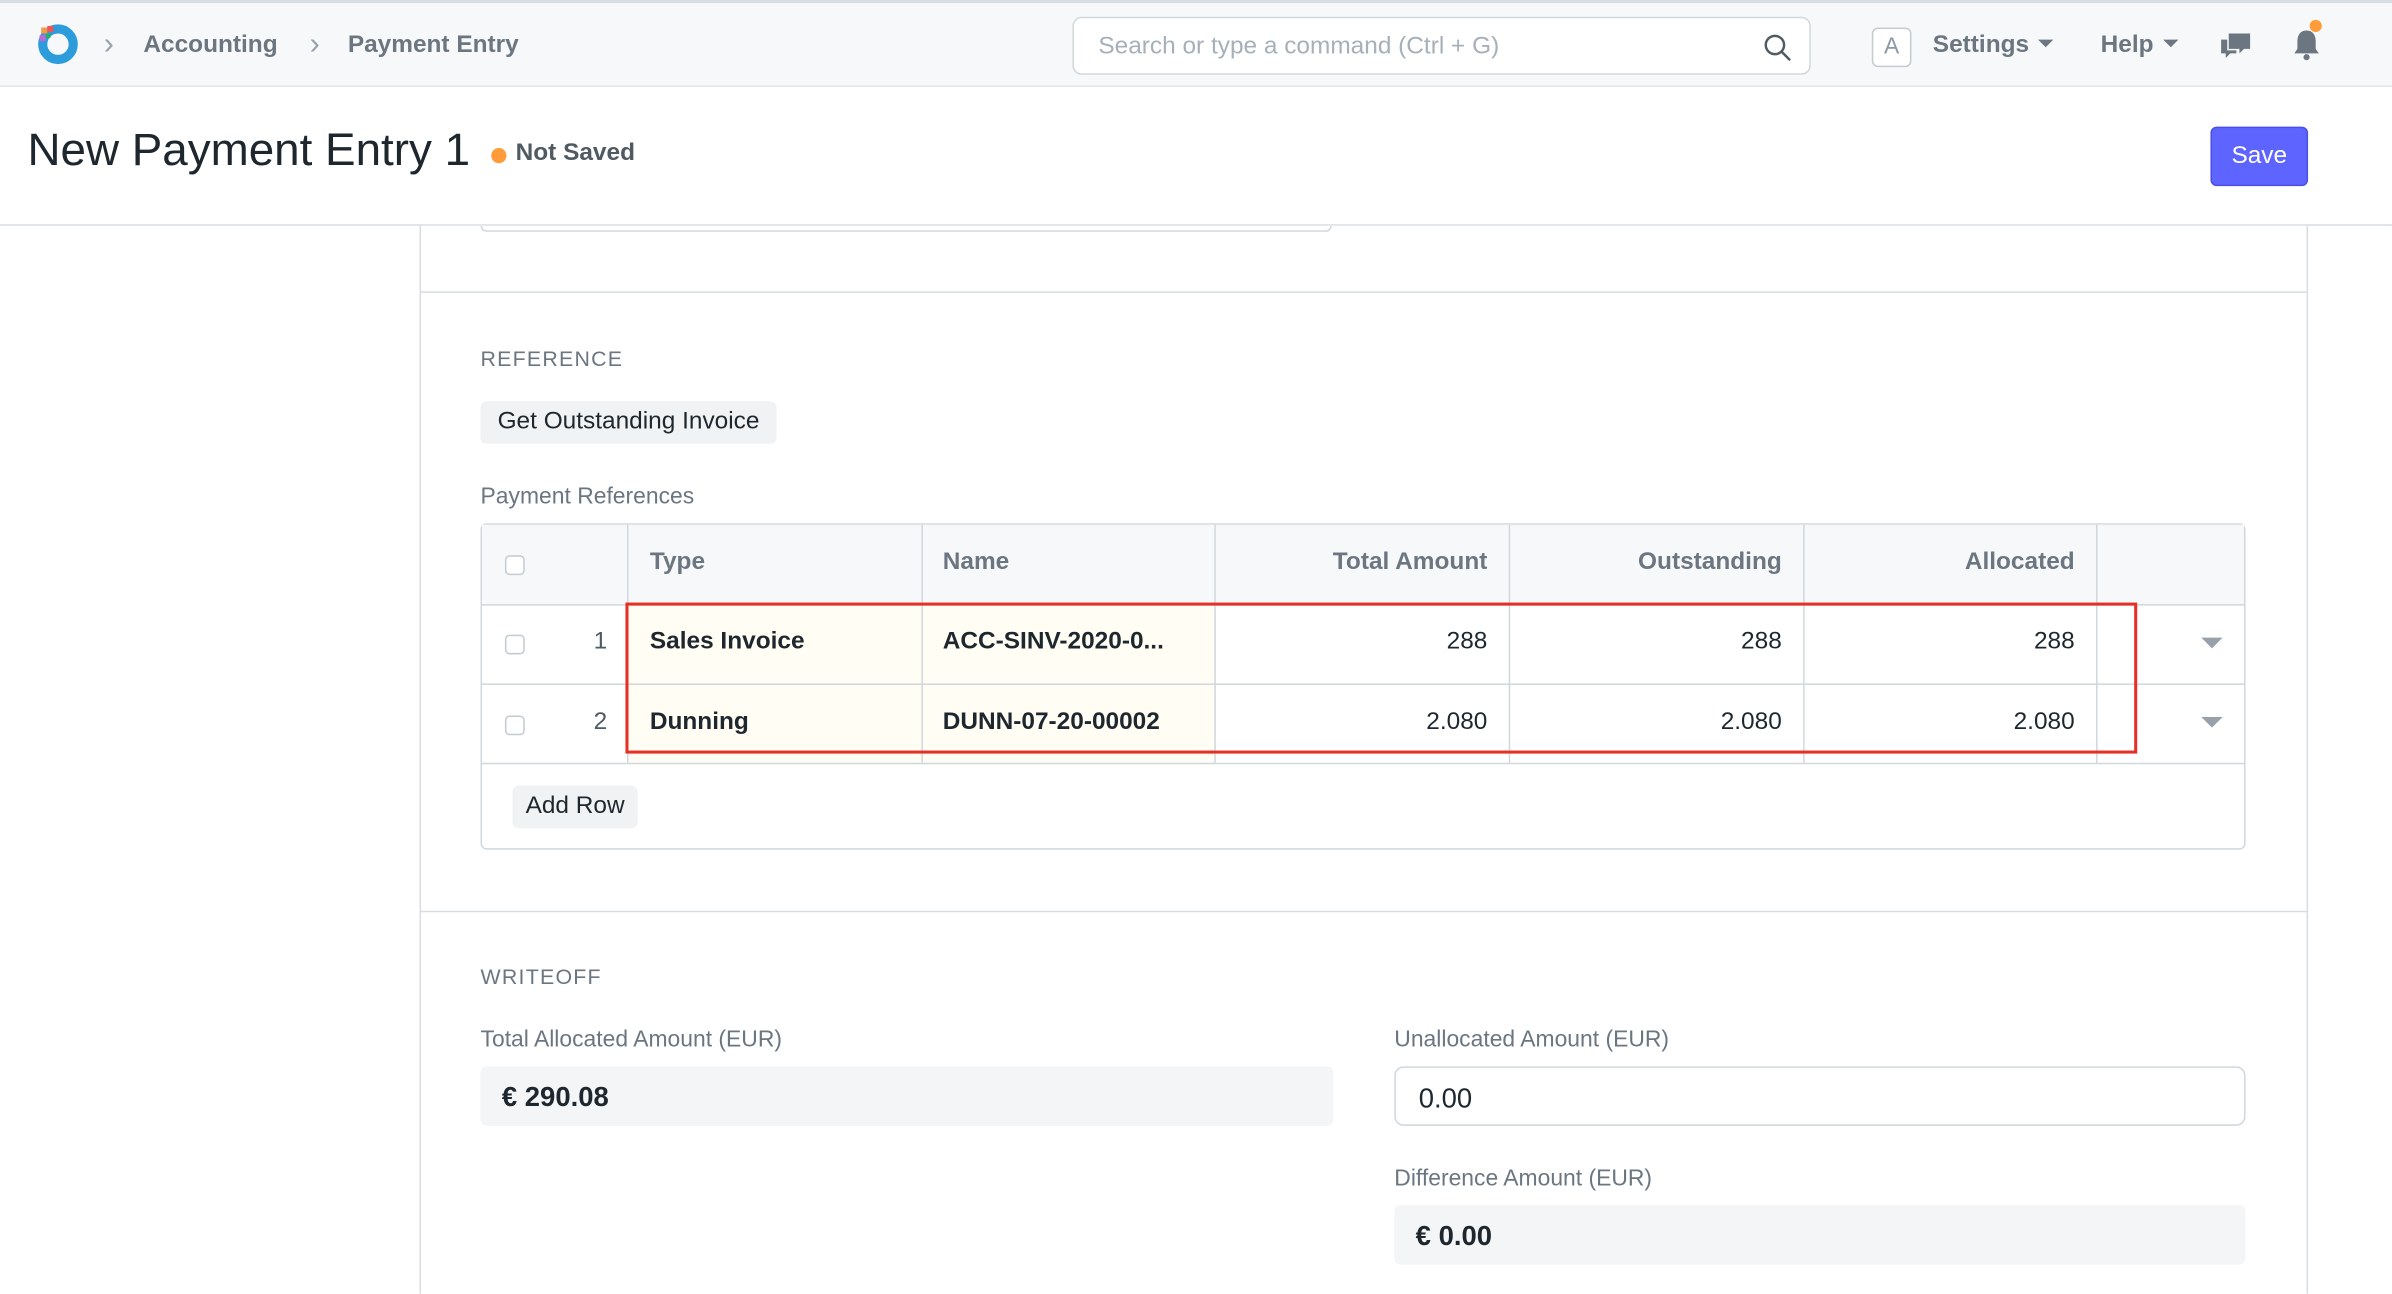  Describe the element at coordinates (2237, 46) in the screenshot. I see `chat-icon` at that location.